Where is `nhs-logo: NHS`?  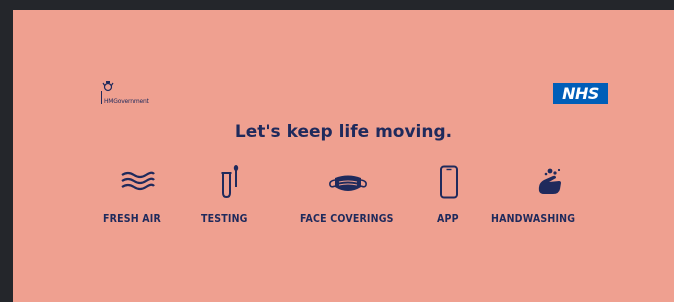
nhs-logo: NHS is located at coordinates (580, 93).